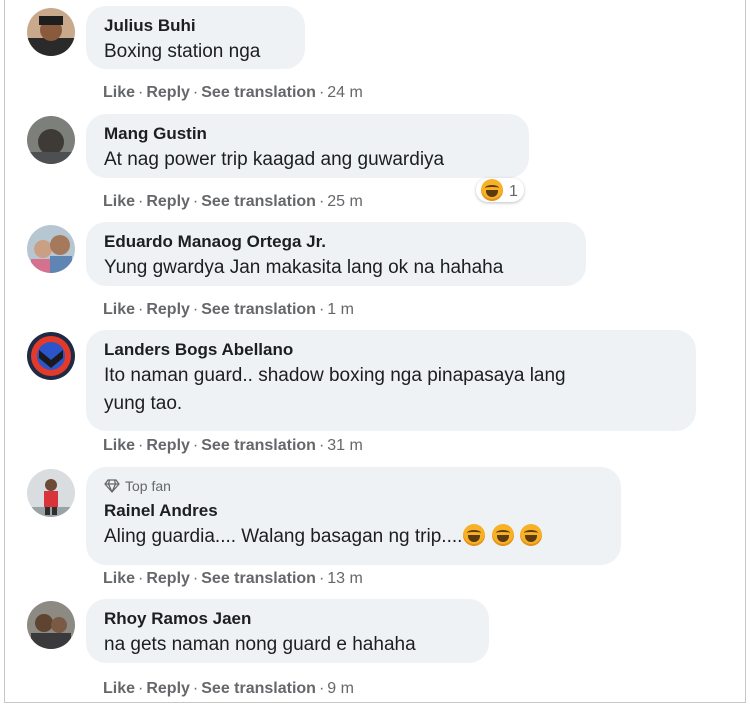 This screenshot has height=705, width=750. What do you see at coordinates (274, 159) in the screenshot?
I see `comment-text: At nag power trip kaagad ang guwardiya` at bounding box center [274, 159].